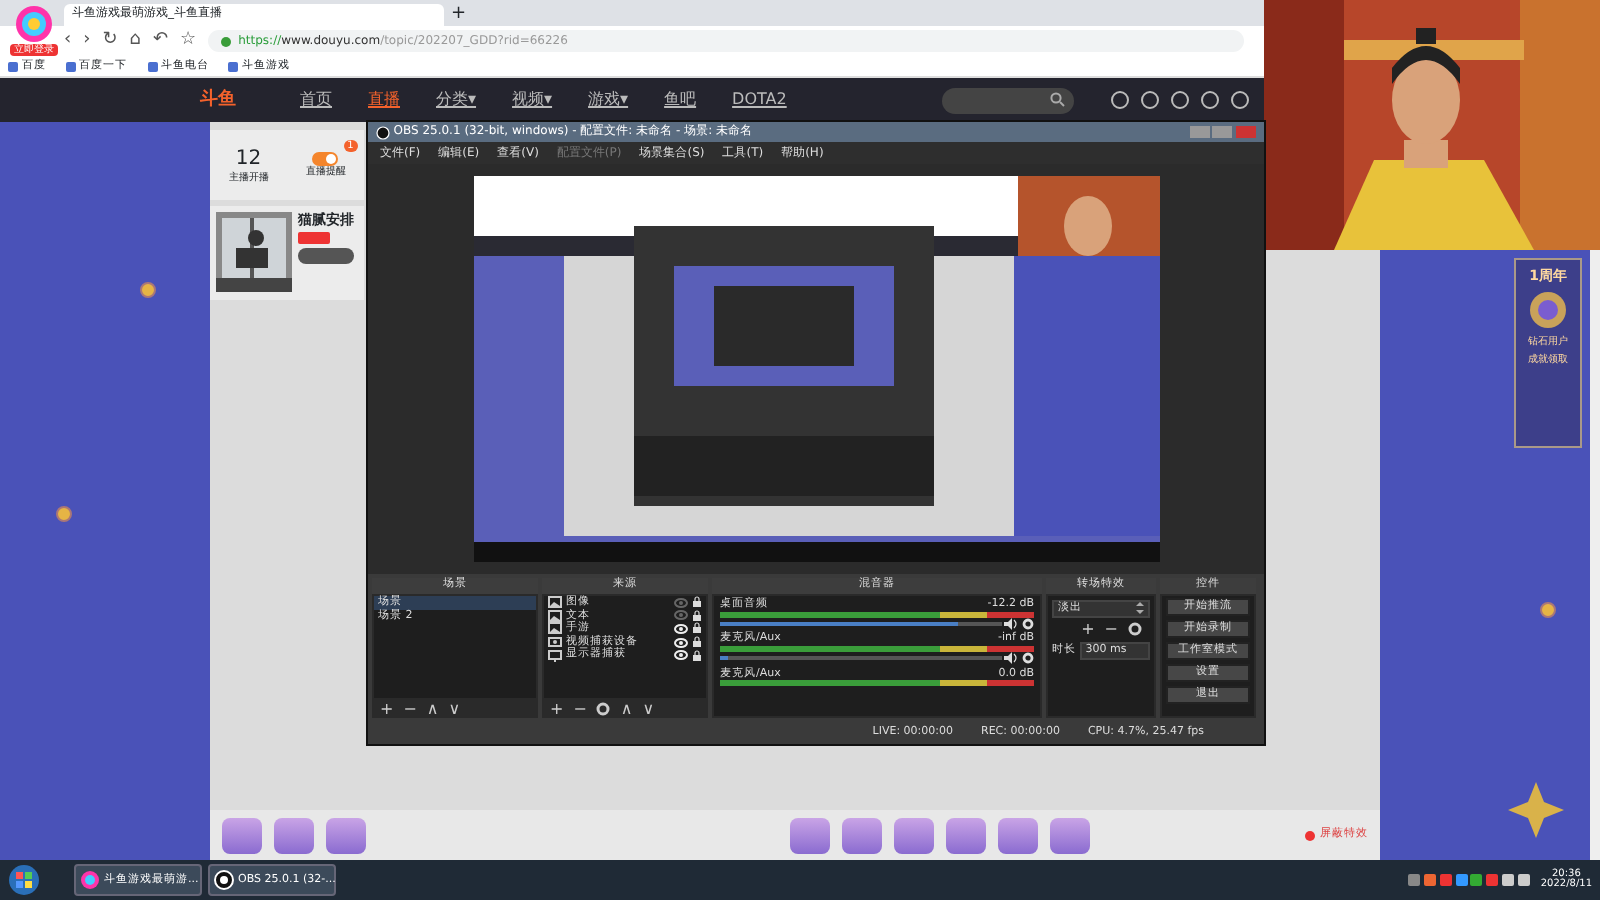  What do you see at coordinates (87, 41) in the screenshot?
I see `toolbar-button: ›` at bounding box center [87, 41].